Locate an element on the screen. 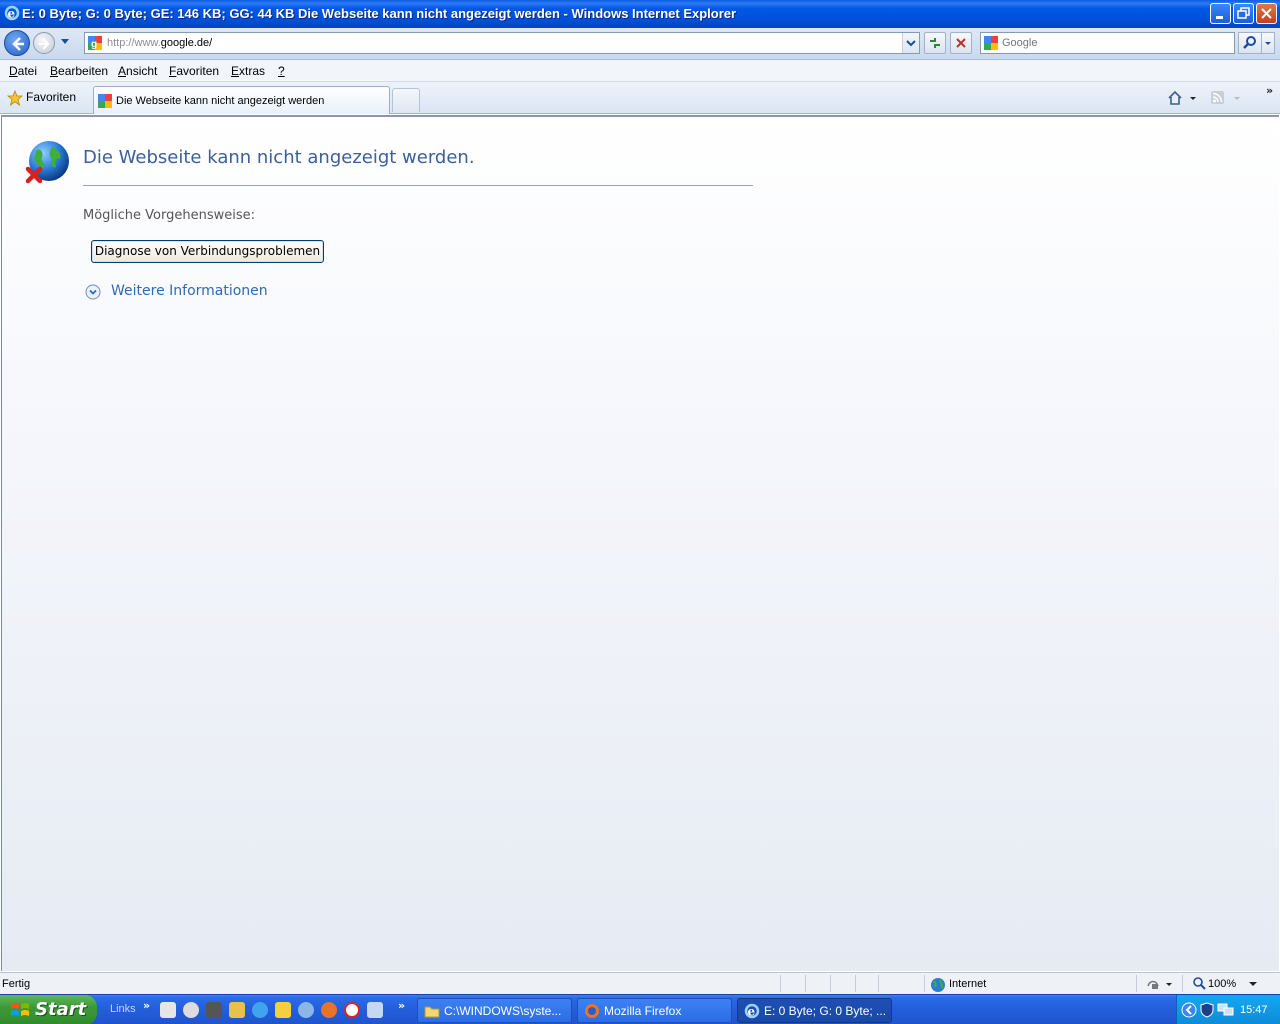  back-button is located at coordinates (17, 43).